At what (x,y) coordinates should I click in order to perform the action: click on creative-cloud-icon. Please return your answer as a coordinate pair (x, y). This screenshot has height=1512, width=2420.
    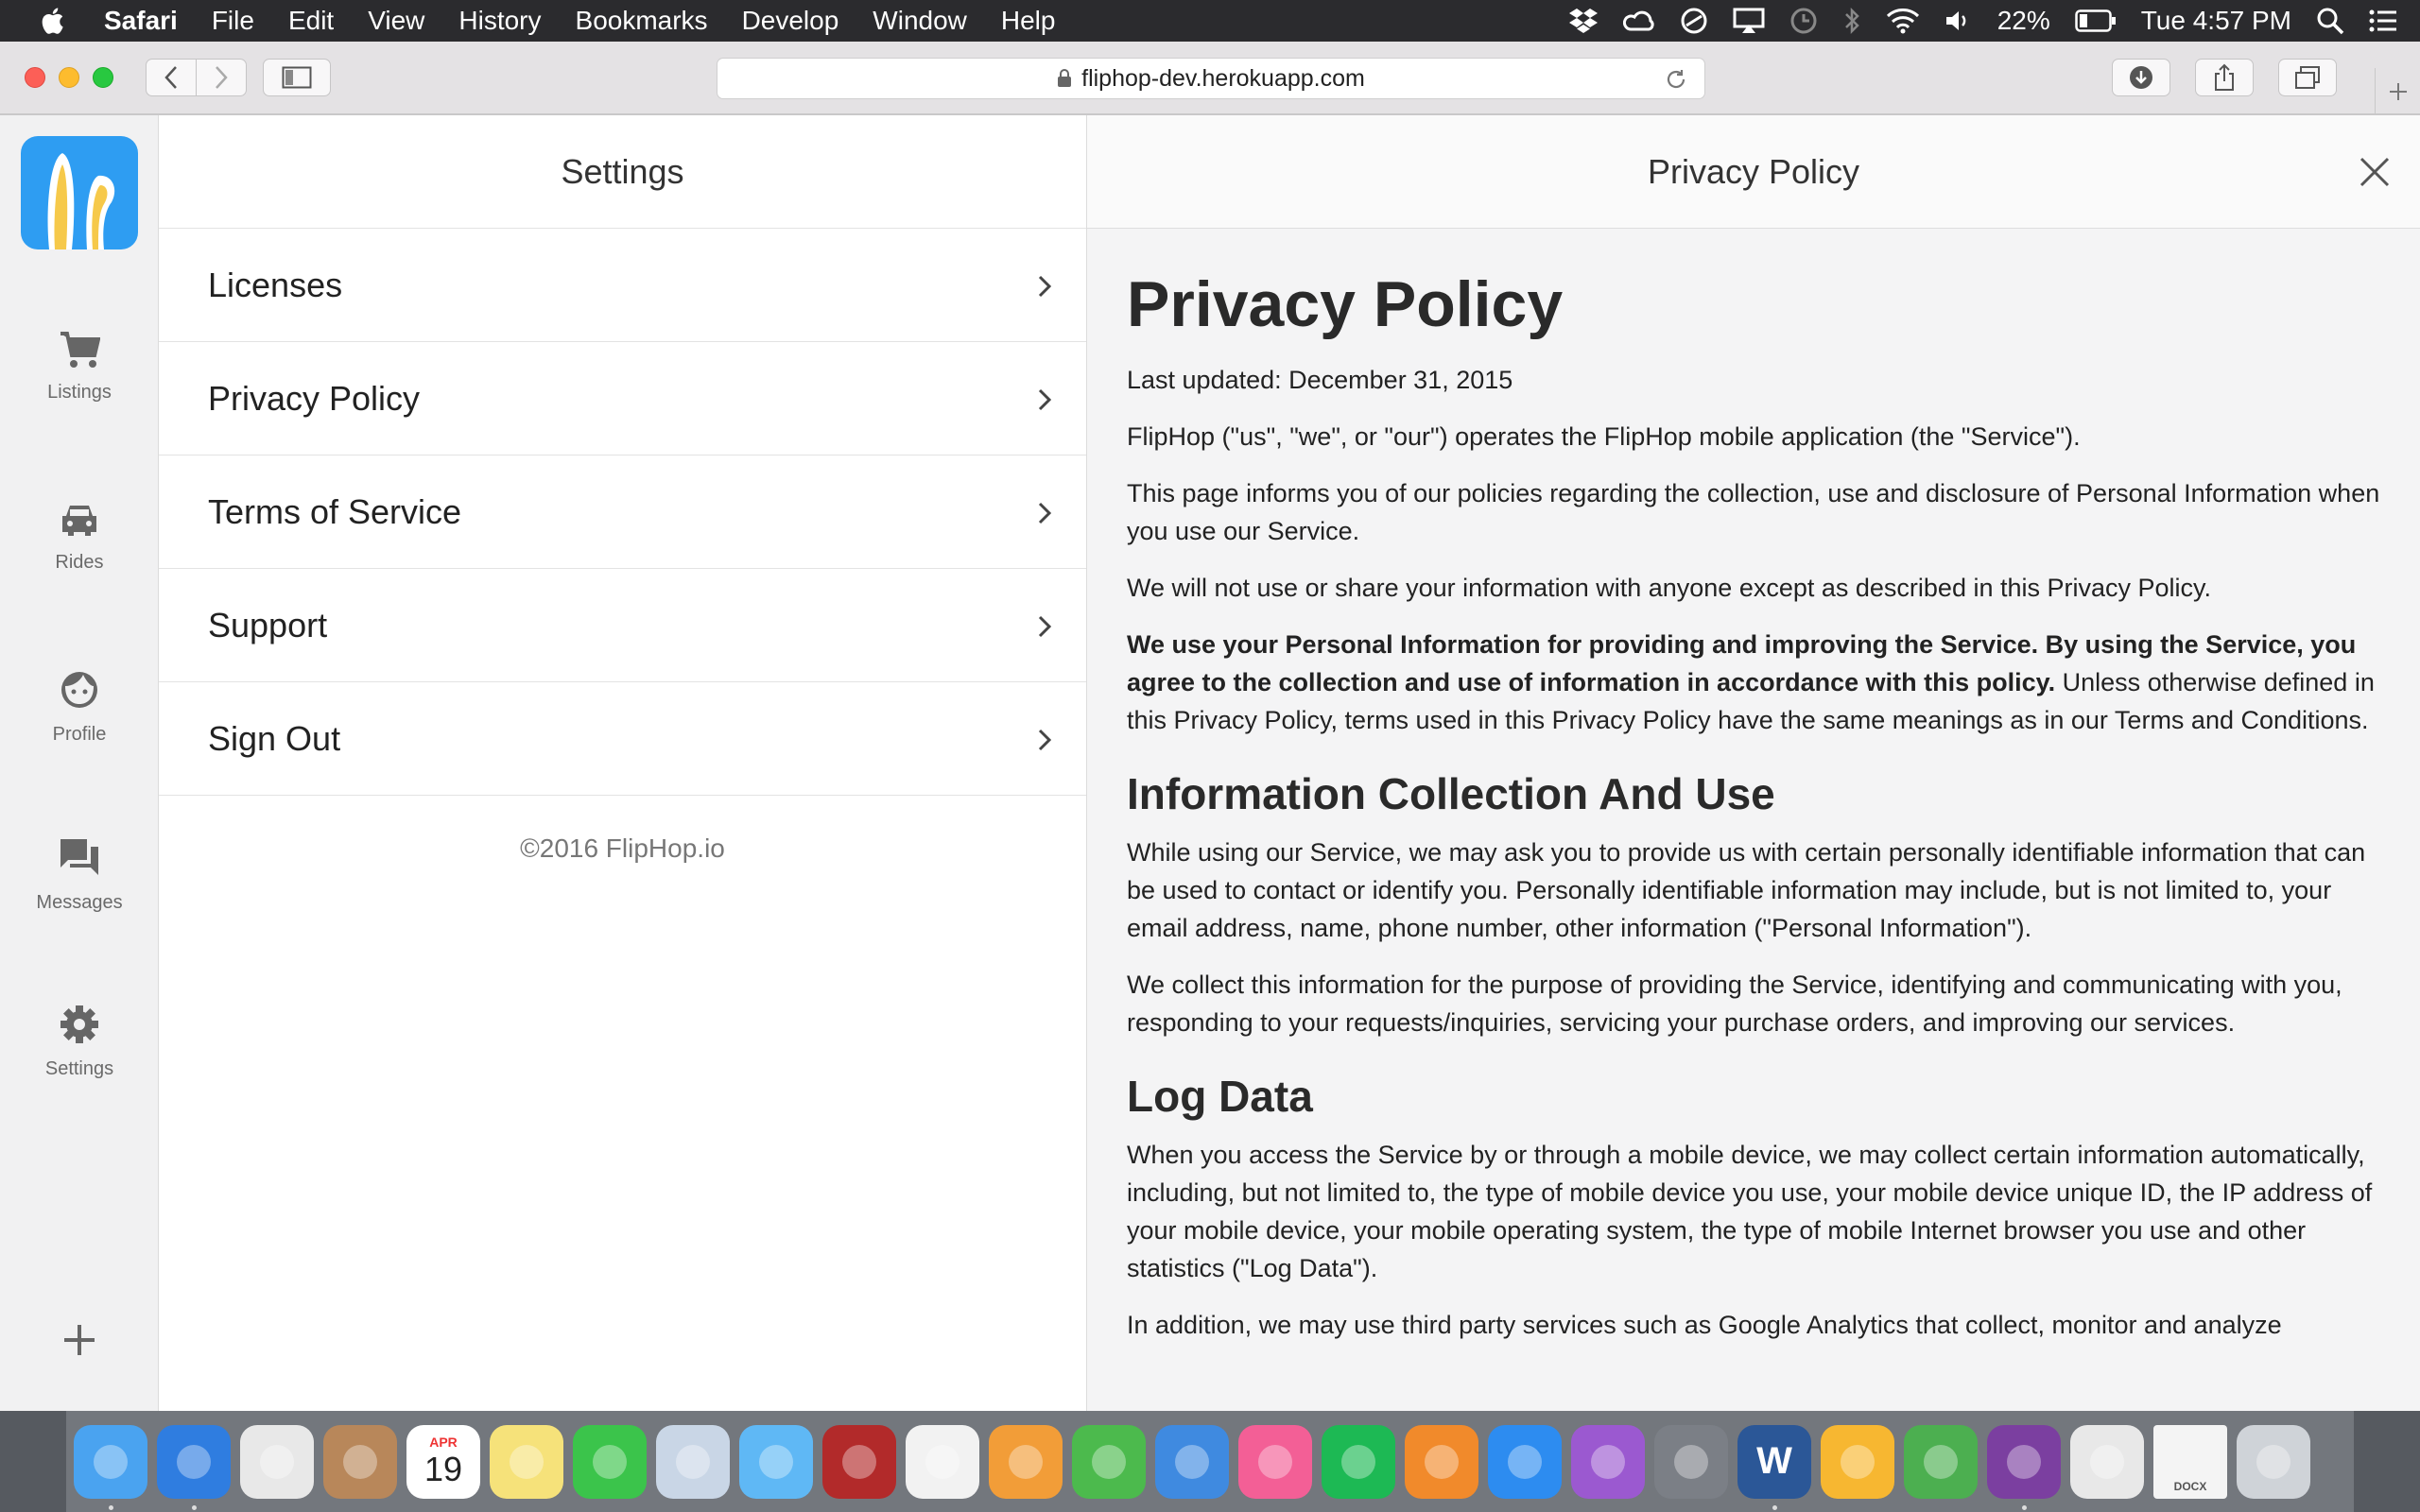
    Looking at the image, I should click on (1638, 21).